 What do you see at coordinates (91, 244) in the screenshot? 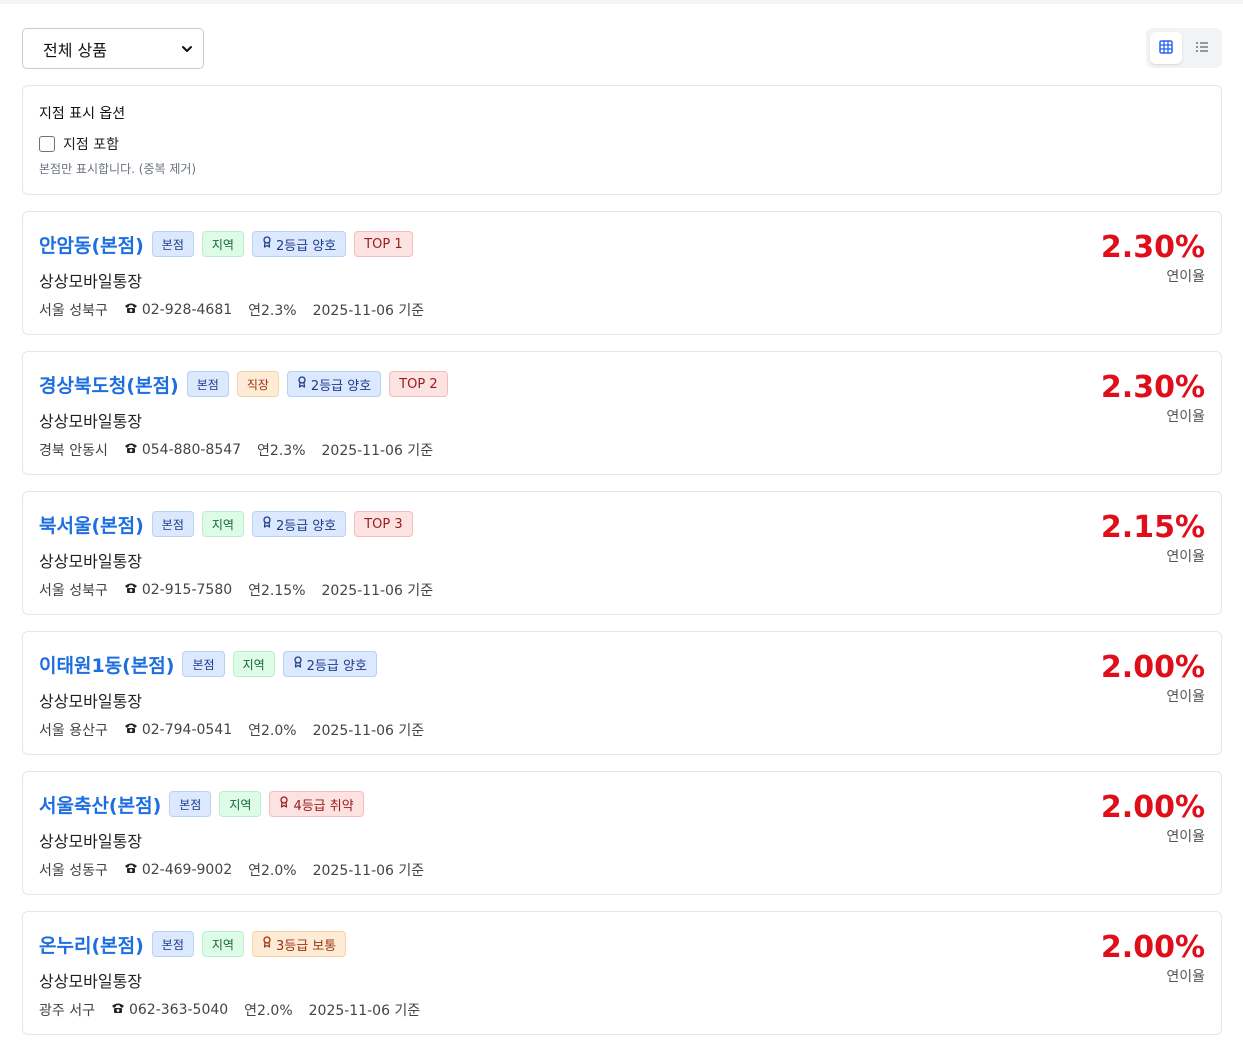
I see `branch-name: 안암동(본점)` at bounding box center [91, 244].